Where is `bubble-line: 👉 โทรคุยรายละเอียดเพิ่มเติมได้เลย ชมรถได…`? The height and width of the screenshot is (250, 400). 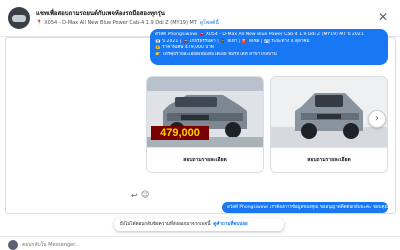 bubble-line: 👉 โทรคุยรายละเอียดเพิ่มเติมได้เลย ชมรถได… is located at coordinates (216, 54).